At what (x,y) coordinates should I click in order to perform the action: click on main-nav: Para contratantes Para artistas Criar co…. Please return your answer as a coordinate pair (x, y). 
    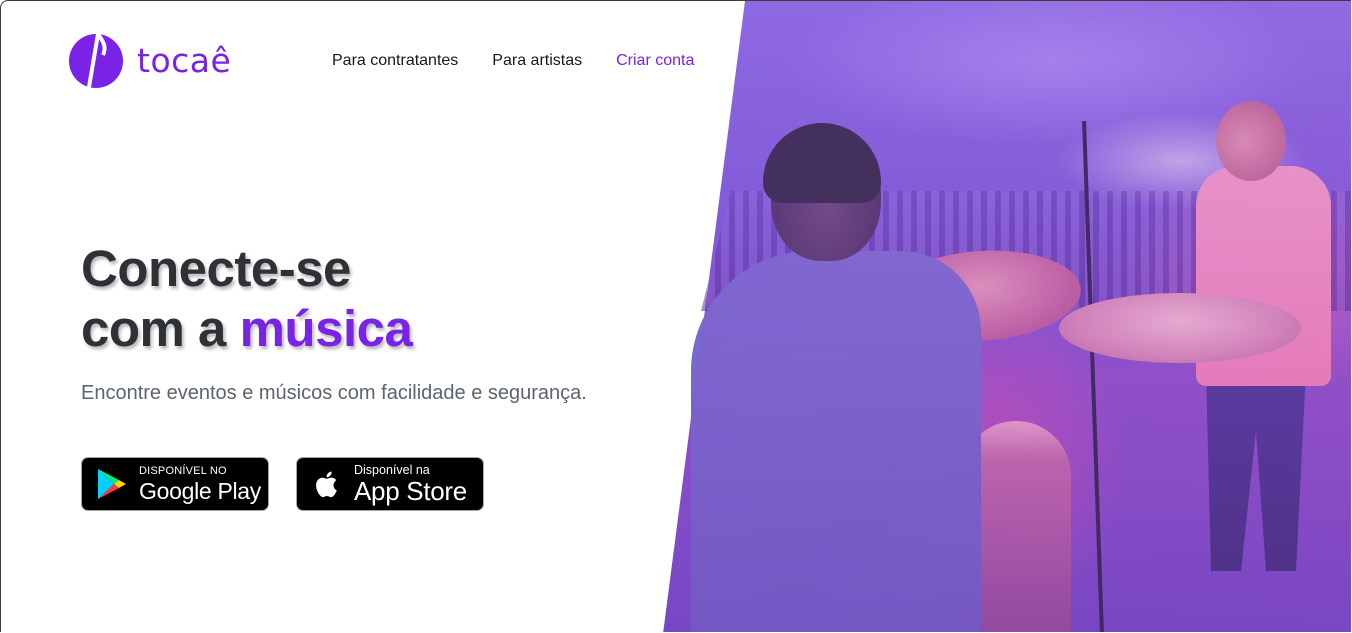
    Looking at the image, I should click on (513, 61).